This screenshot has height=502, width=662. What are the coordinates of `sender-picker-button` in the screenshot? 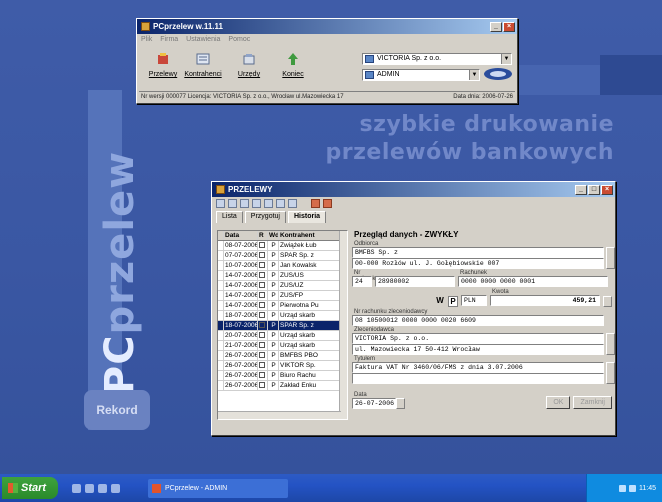 It's located at (610, 344).